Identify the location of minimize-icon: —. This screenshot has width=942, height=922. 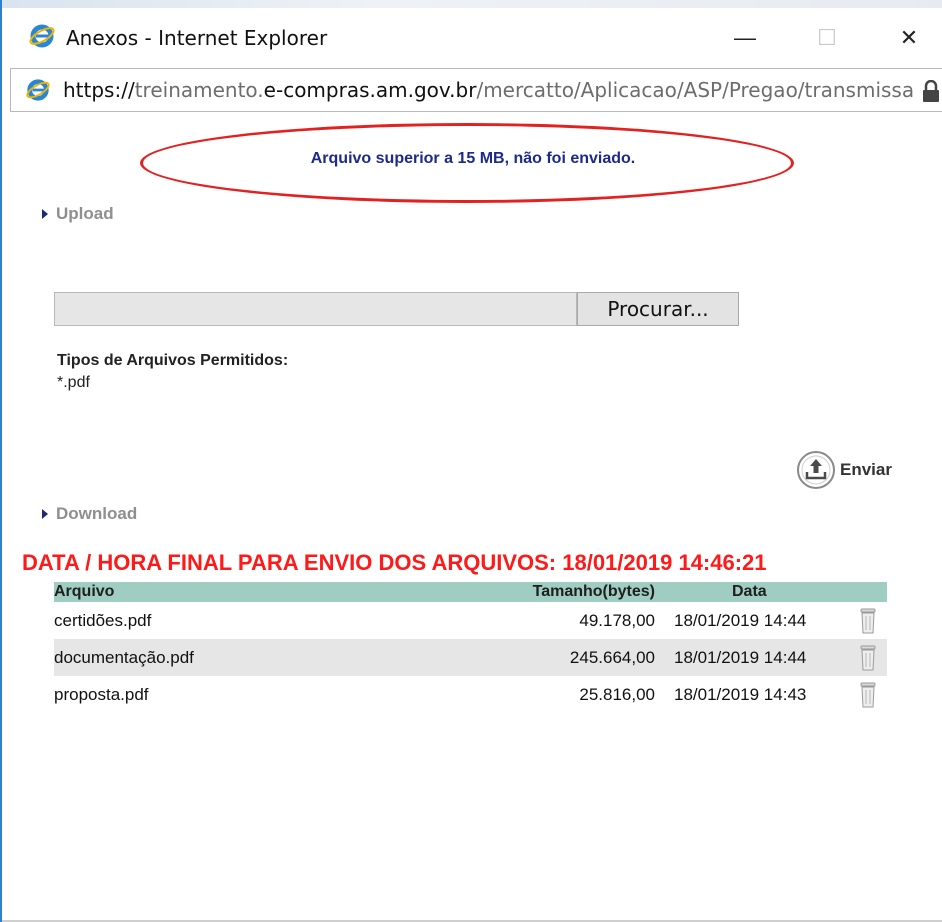
(745, 37).